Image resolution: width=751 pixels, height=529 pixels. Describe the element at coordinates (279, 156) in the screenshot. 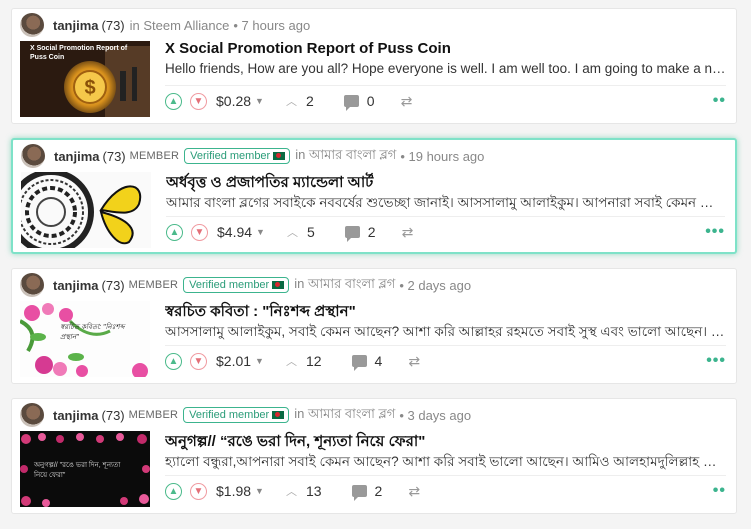

I see `bangladesh-flag-icon` at that location.